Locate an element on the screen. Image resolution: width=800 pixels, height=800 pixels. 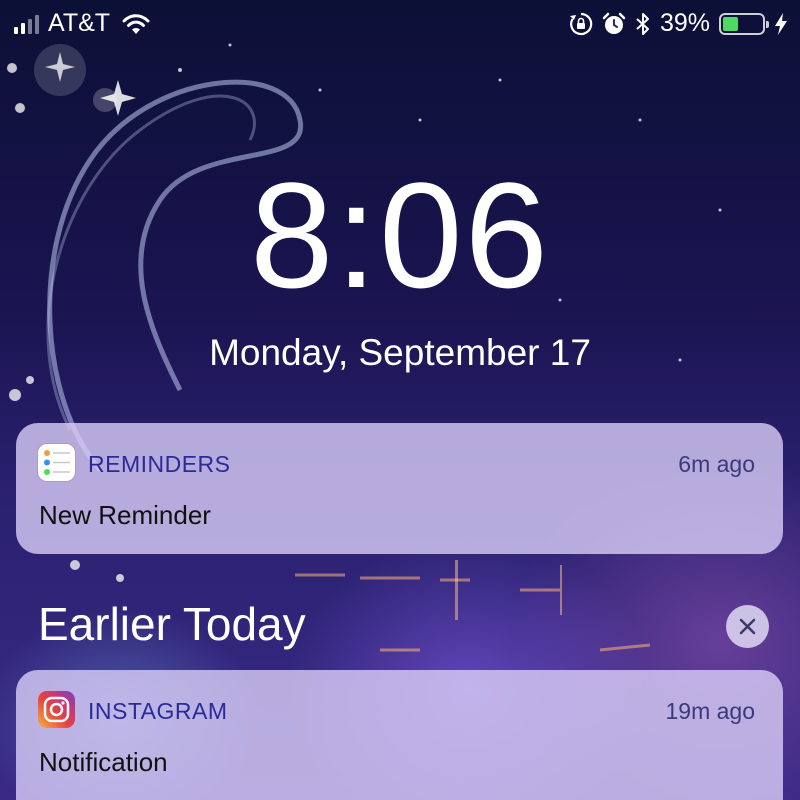
carrier-name: AT&T is located at coordinates (79, 23).